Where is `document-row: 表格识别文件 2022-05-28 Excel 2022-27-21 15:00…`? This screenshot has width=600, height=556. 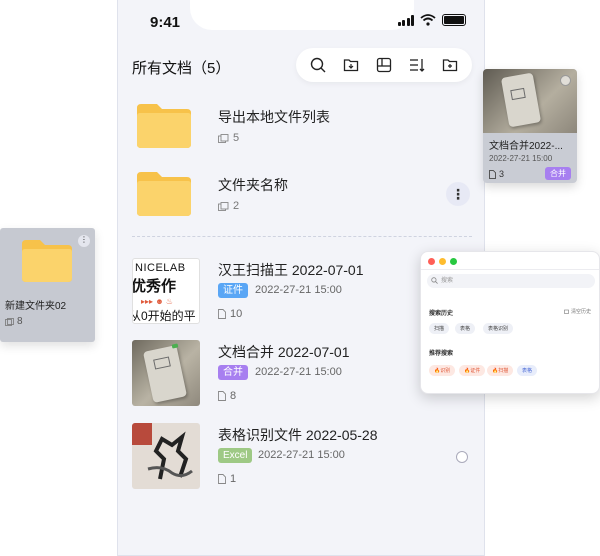 document-row: 表格识别文件 2022-05-28 Excel 2022-27-21 15:00… is located at coordinates (302, 456).